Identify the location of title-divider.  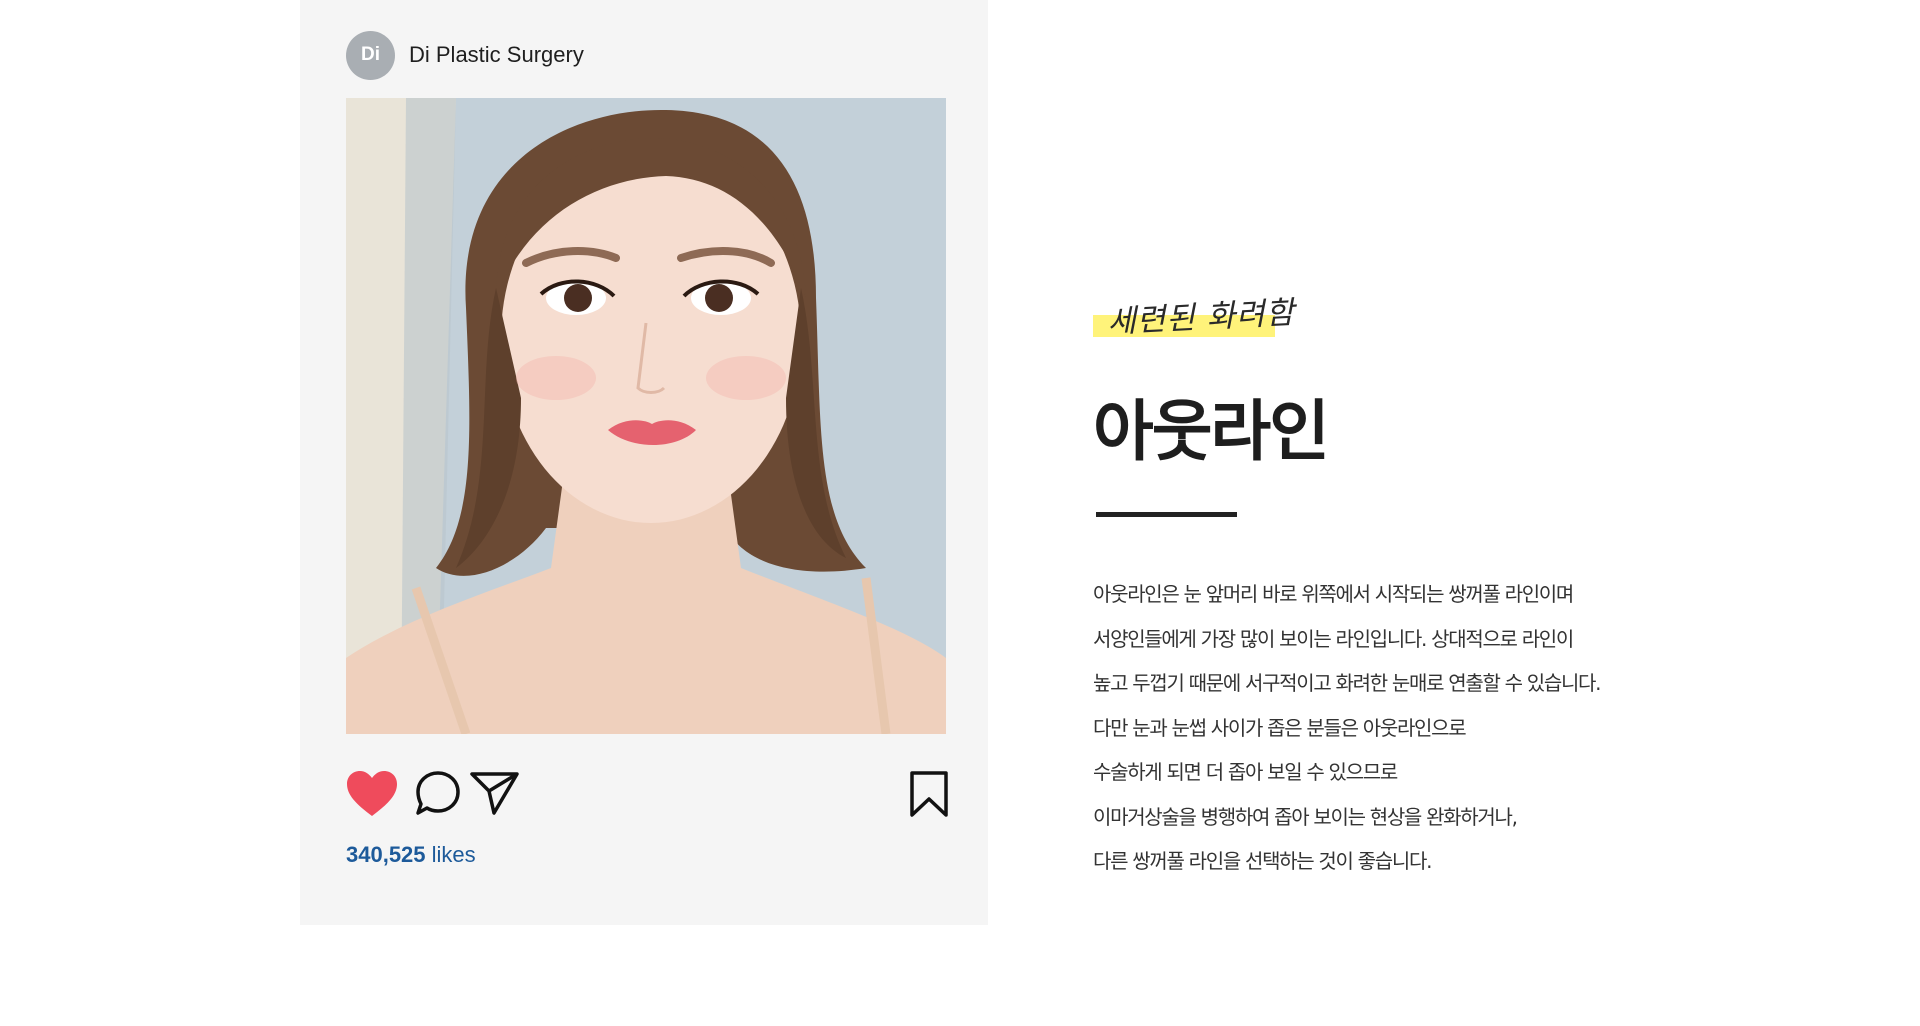
(1166, 514).